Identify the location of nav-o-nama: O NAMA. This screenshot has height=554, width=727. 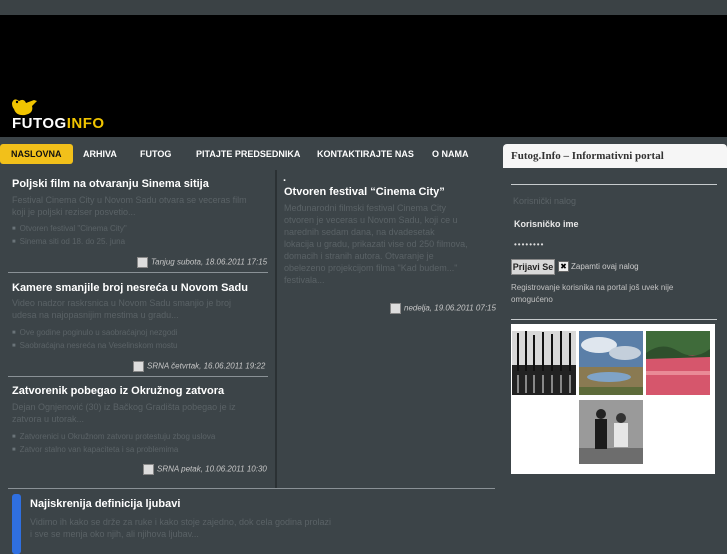
(450, 154).